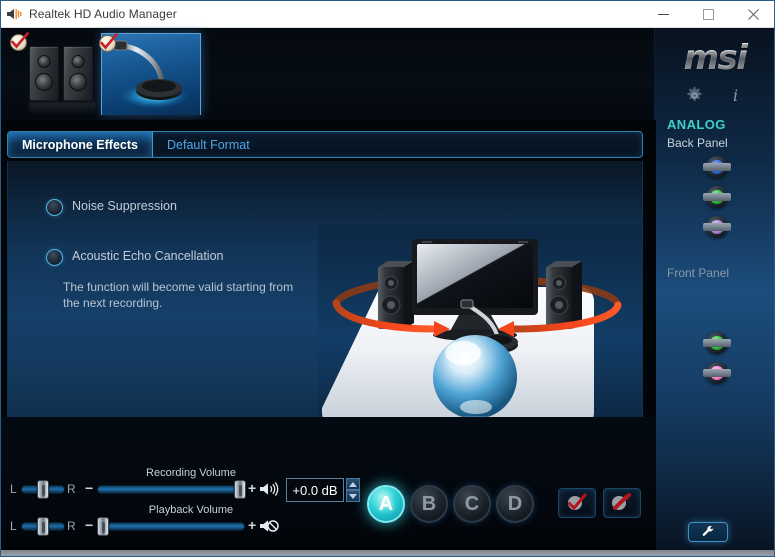 The height and width of the screenshot is (557, 775). What do you see at coordinates (149, 73) in the screenshot?
I see `device-tab-microphone` at bounding box center [149, 73].